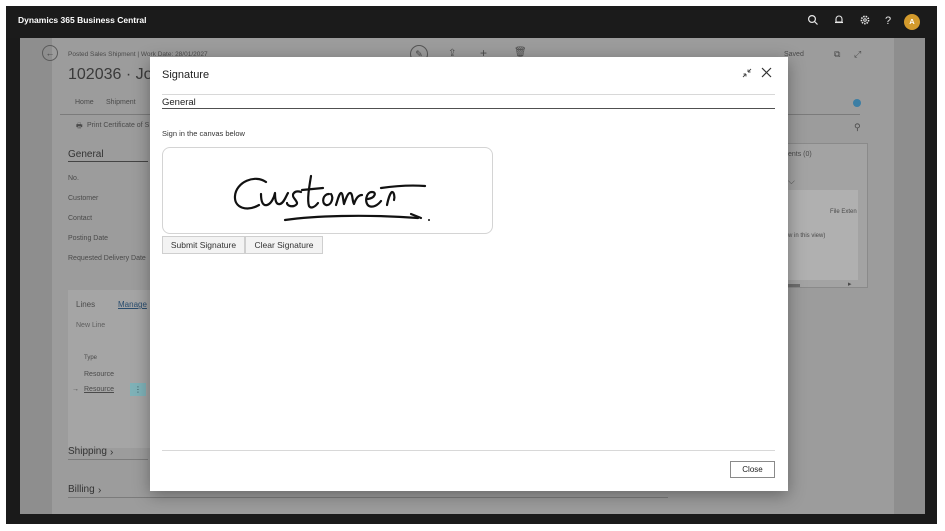 Image resolution: width=945 pixels, height=531 pixels. I want to click on action-print-certificate: Print Certificate of S, so click(118, 125).